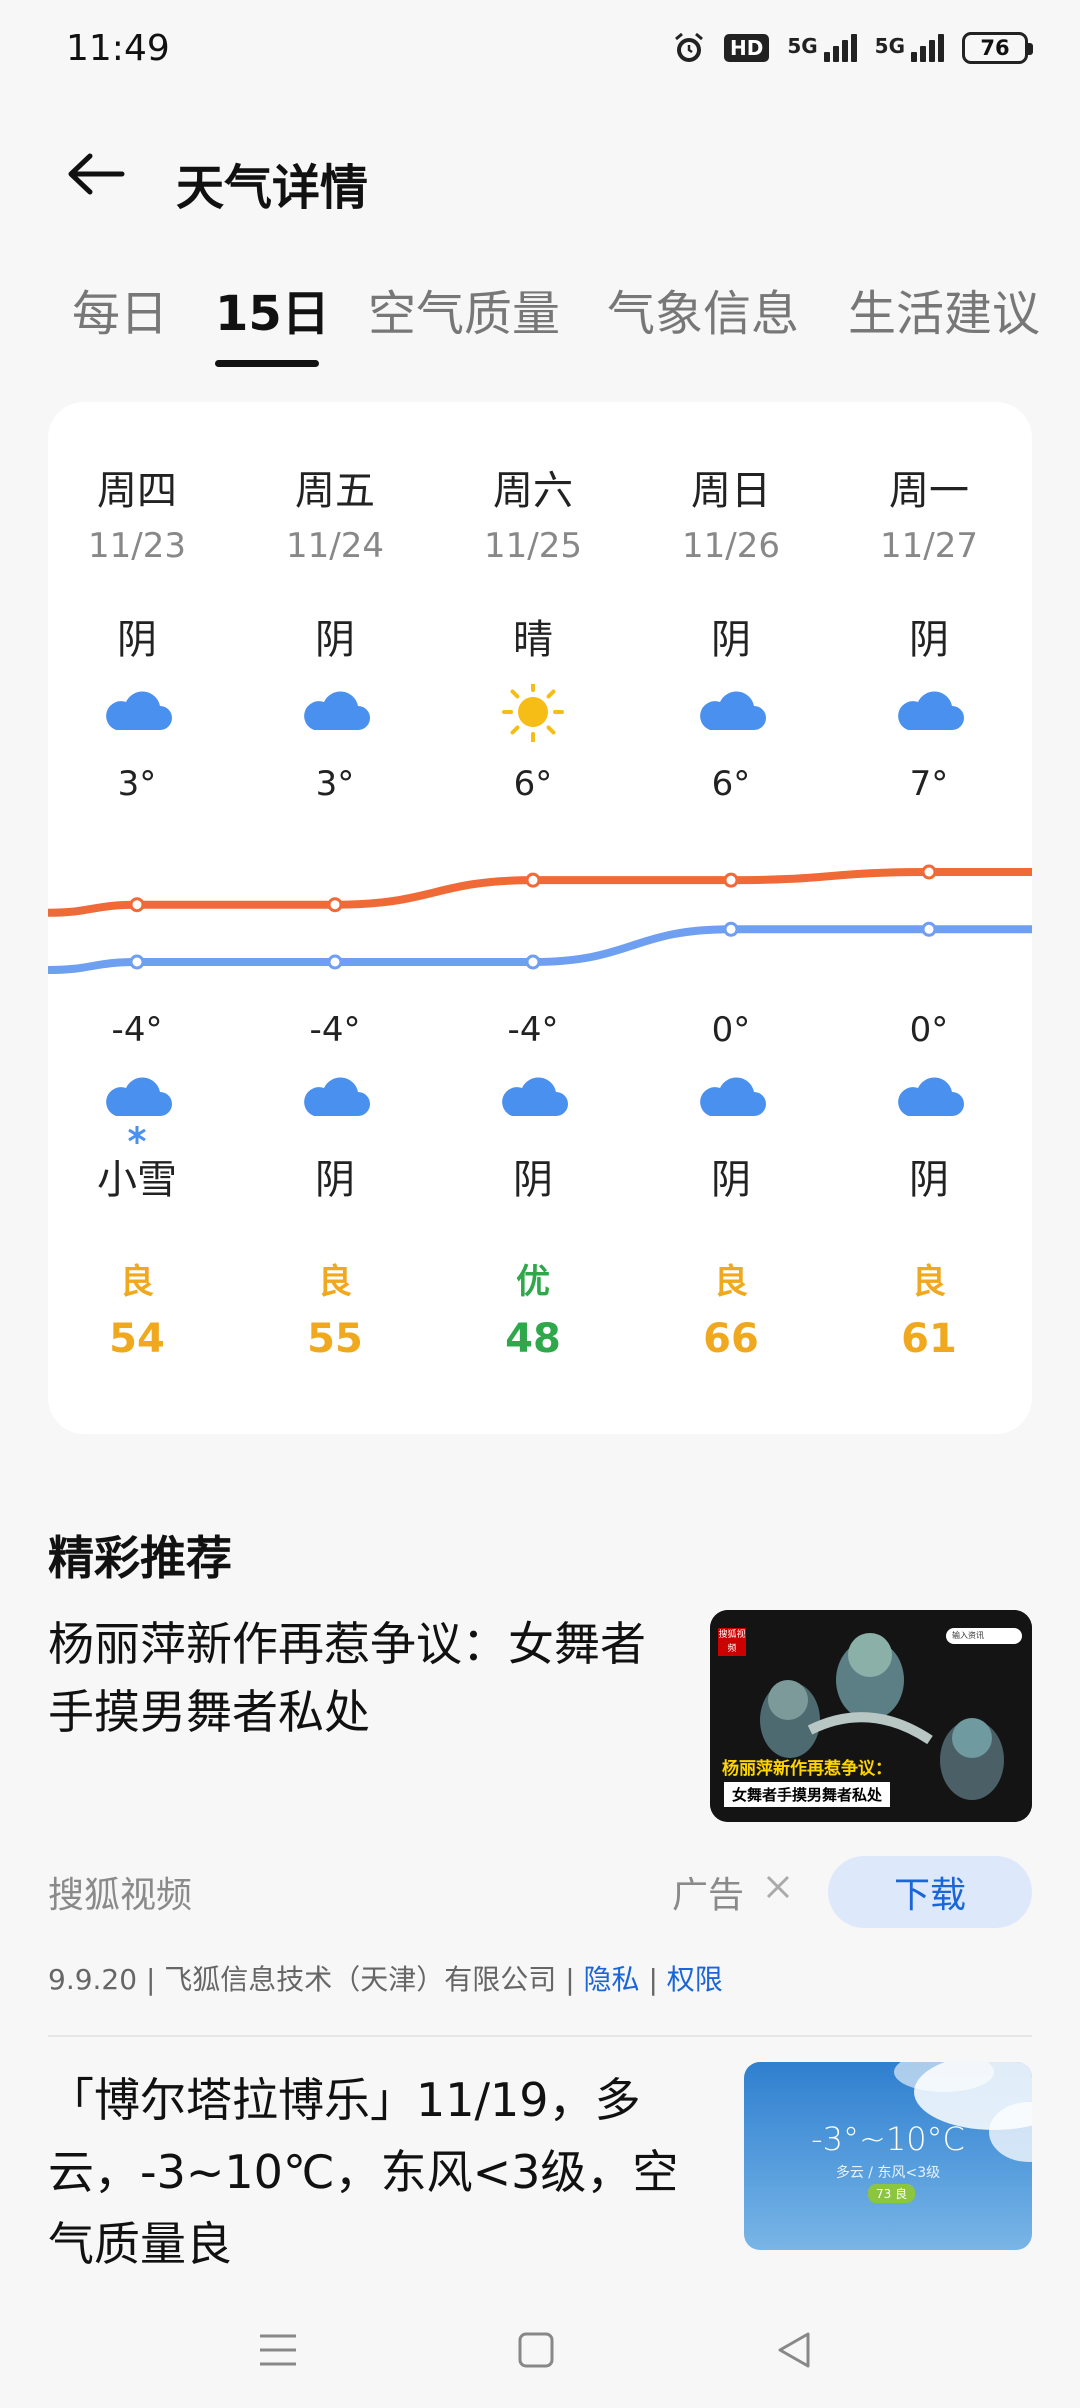 Image resolution: width=1080 pixels, height=2408 pixels. I want to click on close-icon, so click(778, 1887).